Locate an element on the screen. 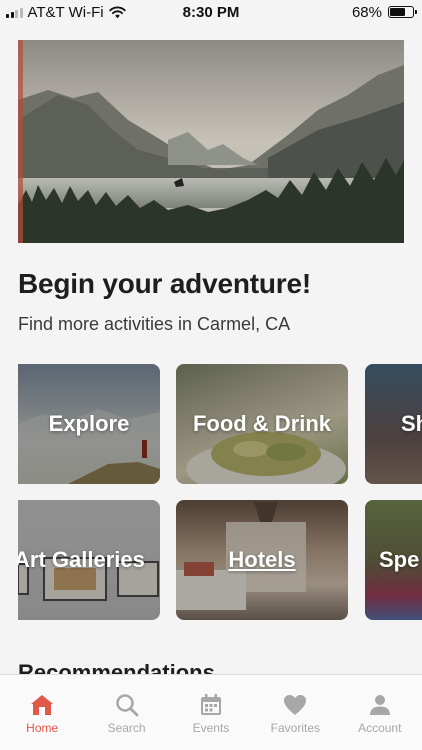  category-hotels: Hotels is located at coordinates (262, 560).